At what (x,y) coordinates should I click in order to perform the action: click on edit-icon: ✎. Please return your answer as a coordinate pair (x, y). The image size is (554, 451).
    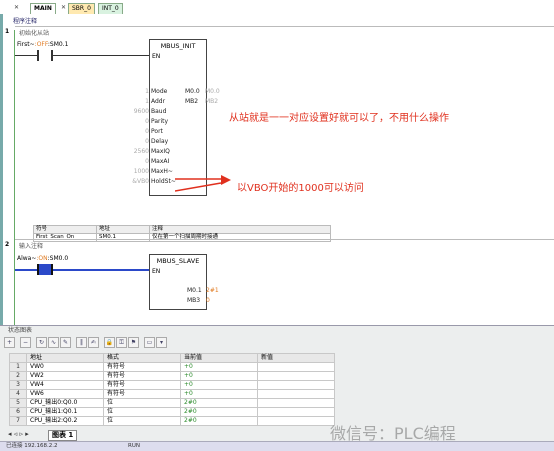
    Looking at the image, I should click on (65, 342).